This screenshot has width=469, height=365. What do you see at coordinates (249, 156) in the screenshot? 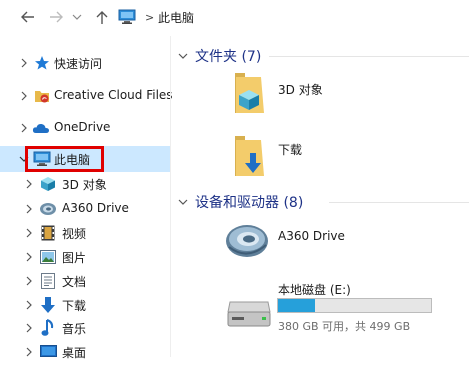
I see `downloads-folder-icon` at bounding box center [249, 156].